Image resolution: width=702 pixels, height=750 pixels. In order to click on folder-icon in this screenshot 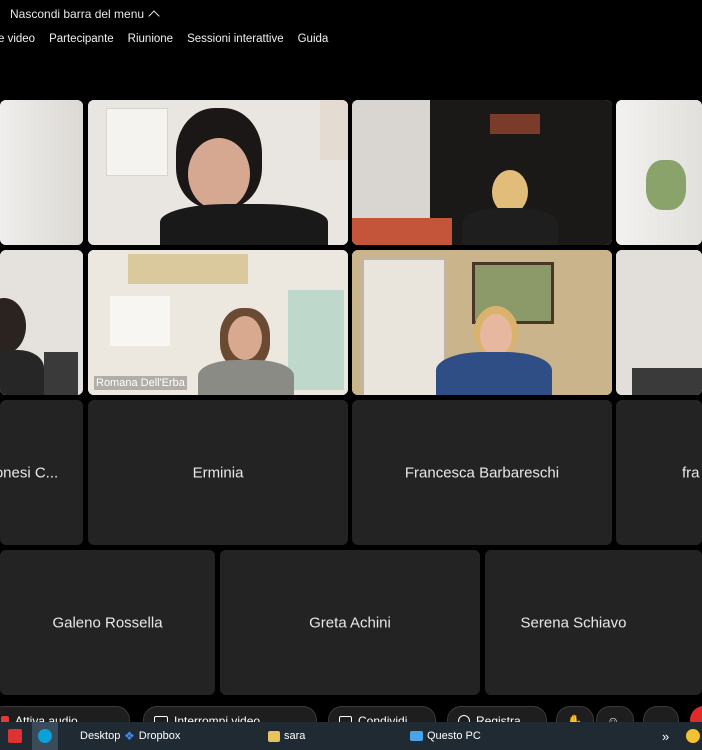, I will do `click(274, 736)`.